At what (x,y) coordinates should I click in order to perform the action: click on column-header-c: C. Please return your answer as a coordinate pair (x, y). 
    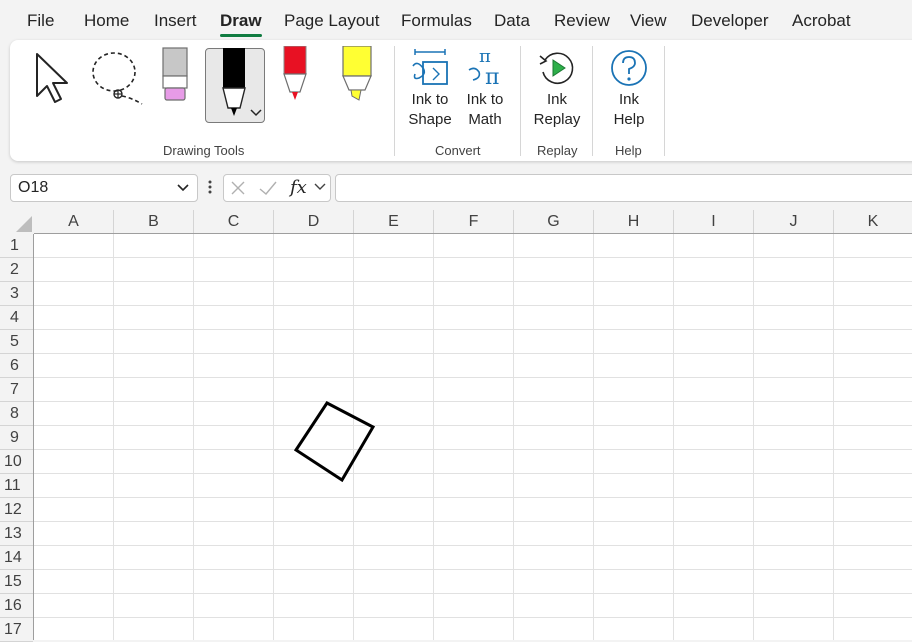
    Looking at the image, I should click on (234, 221).